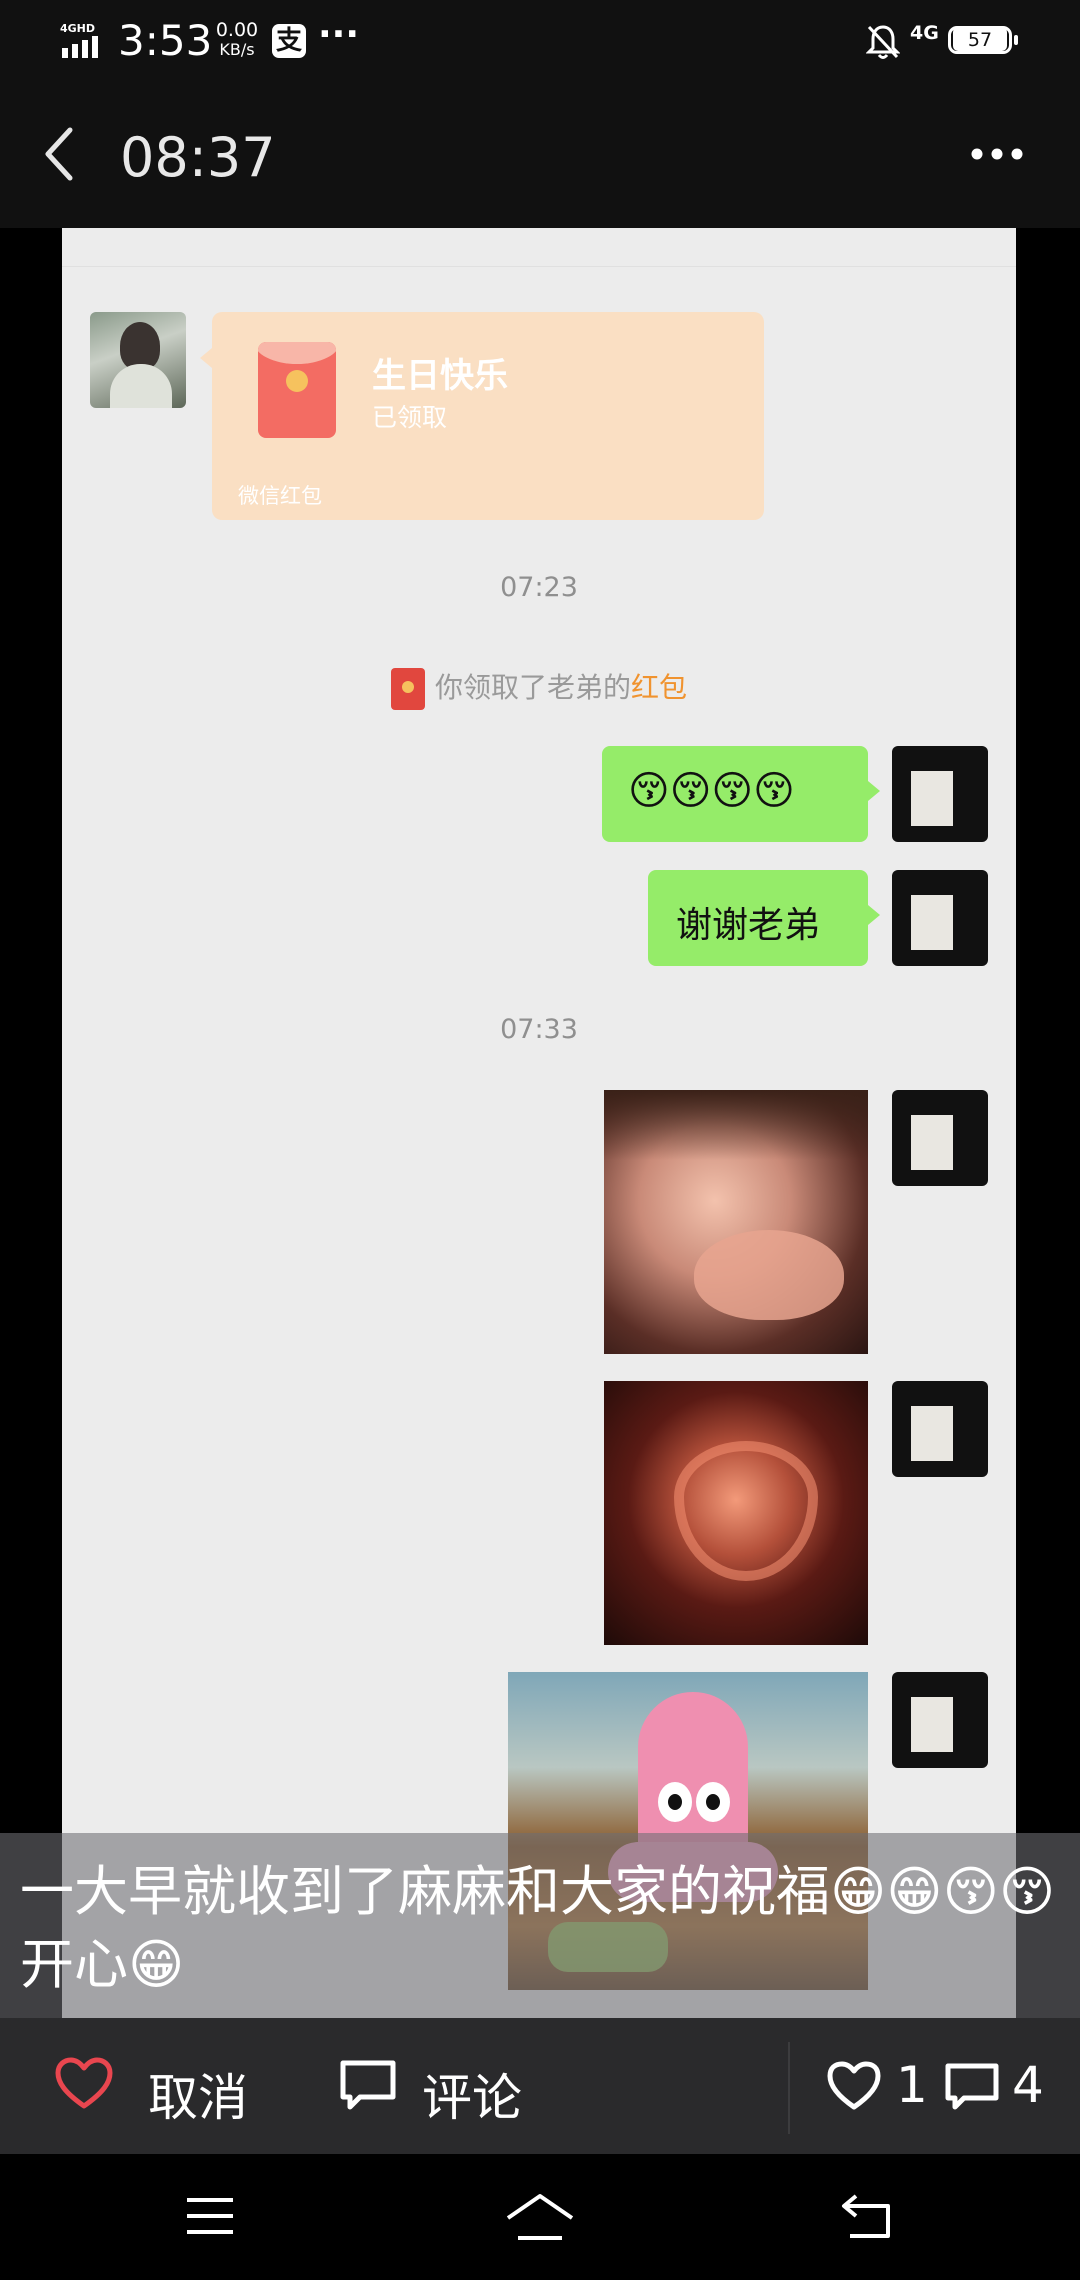  Describe the element at coordinates (736, 1125) in the screenshot. I see `photo-hair` at that location.